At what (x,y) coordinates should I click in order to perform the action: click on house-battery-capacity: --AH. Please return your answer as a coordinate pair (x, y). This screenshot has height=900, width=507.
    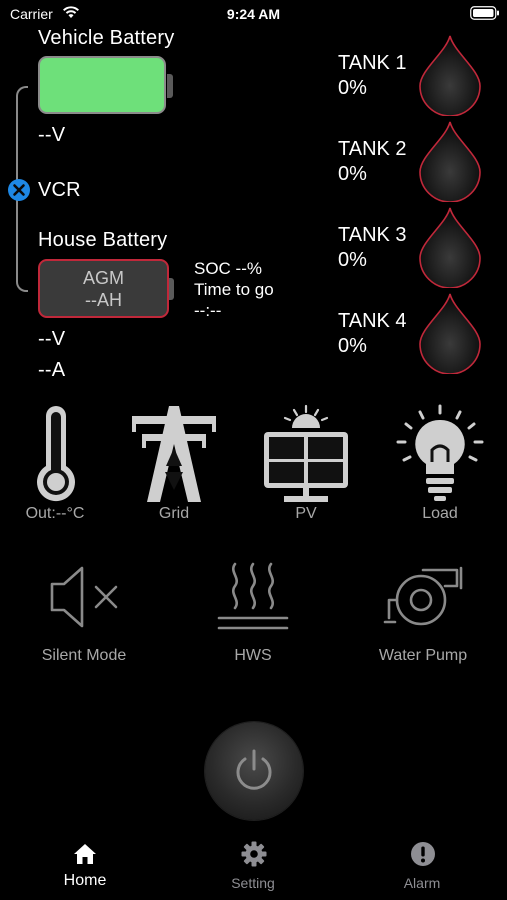
    Looking at the image, I should click on (103, 300).